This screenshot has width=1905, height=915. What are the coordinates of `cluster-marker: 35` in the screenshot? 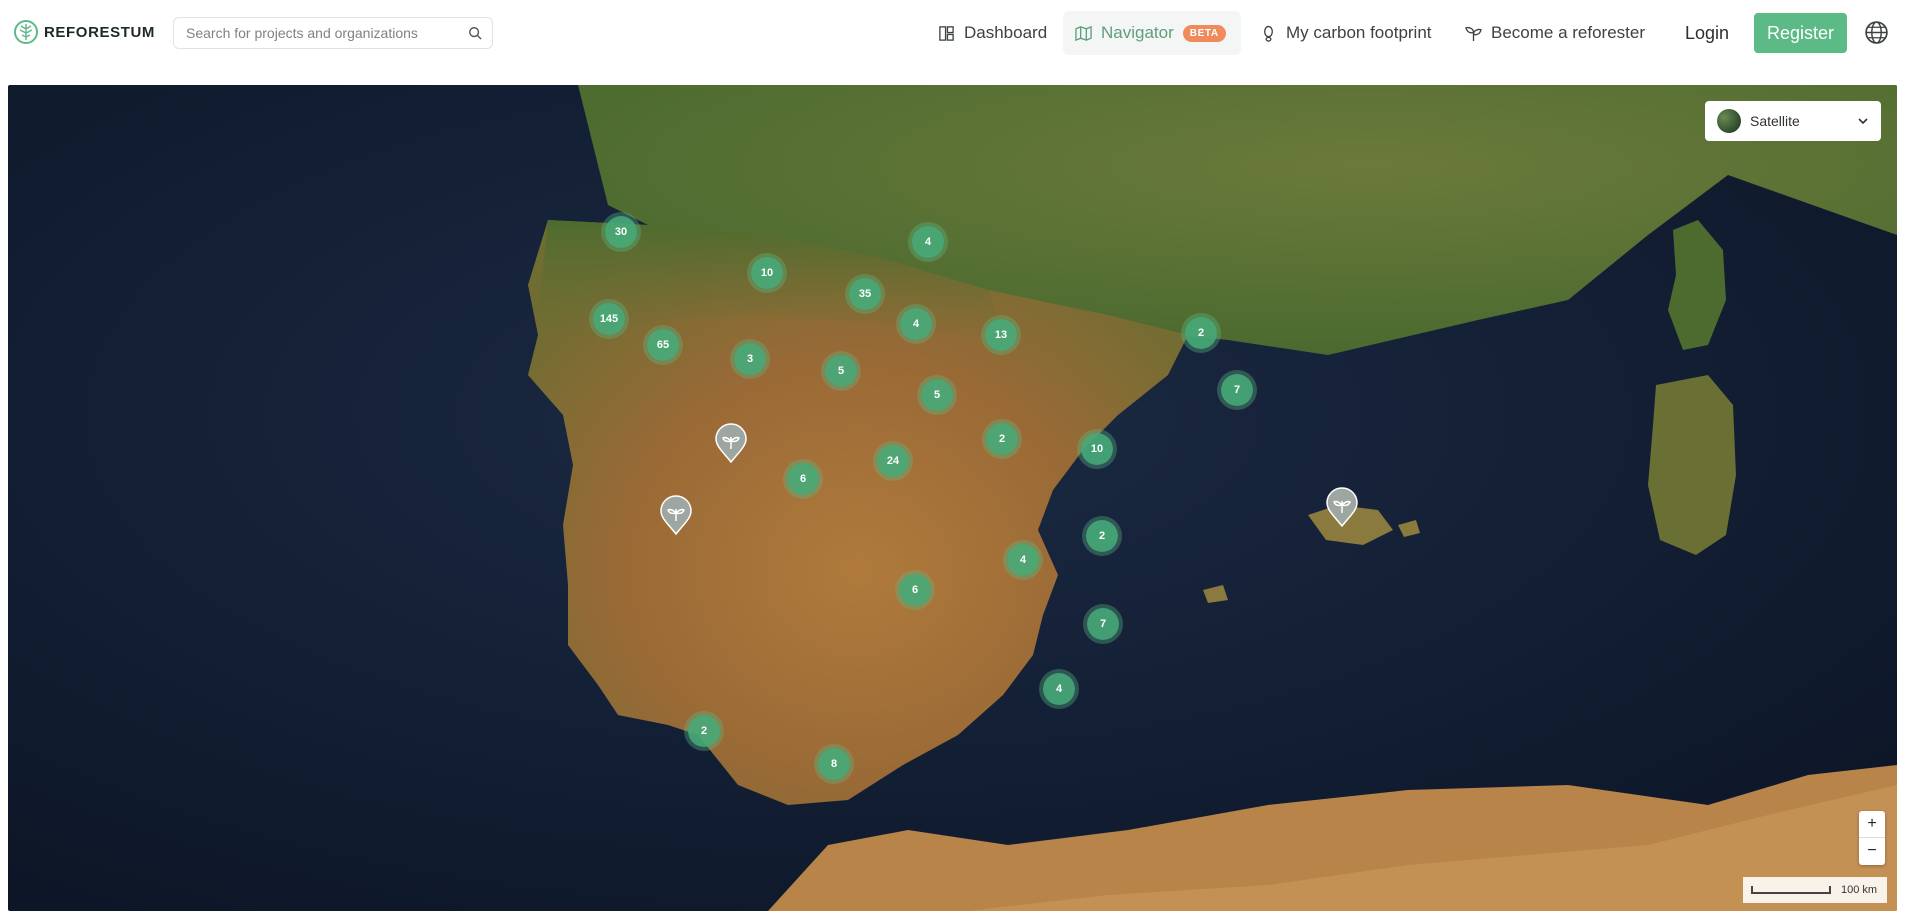 It's located at (865, 294).